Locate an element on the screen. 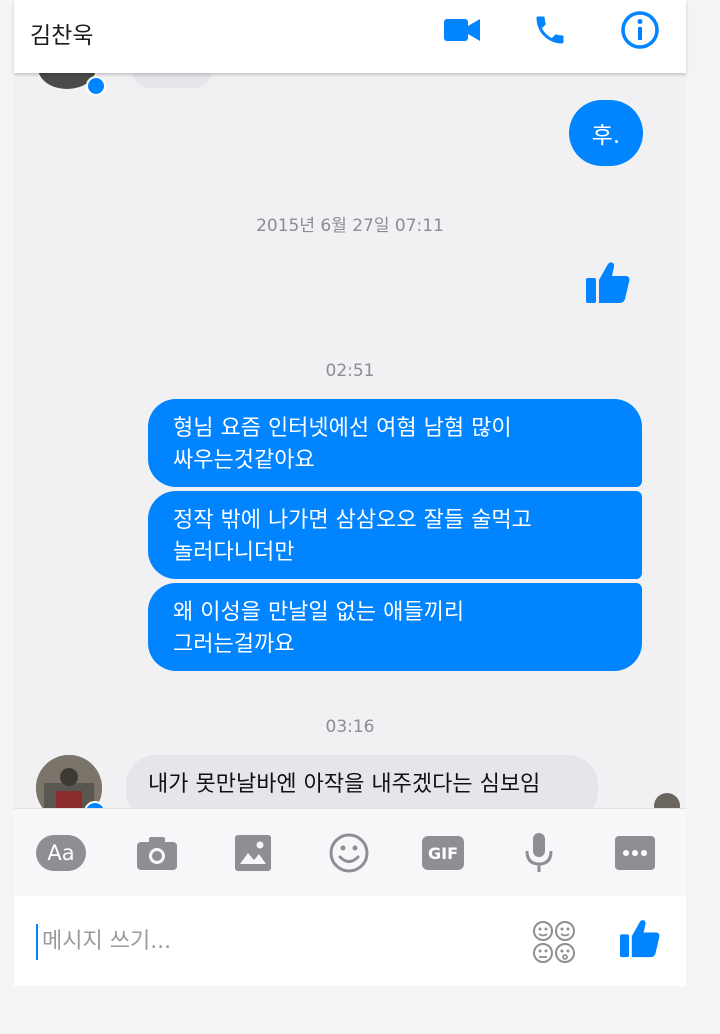  text-format-button: Aa is located at coordinates (61, 853).